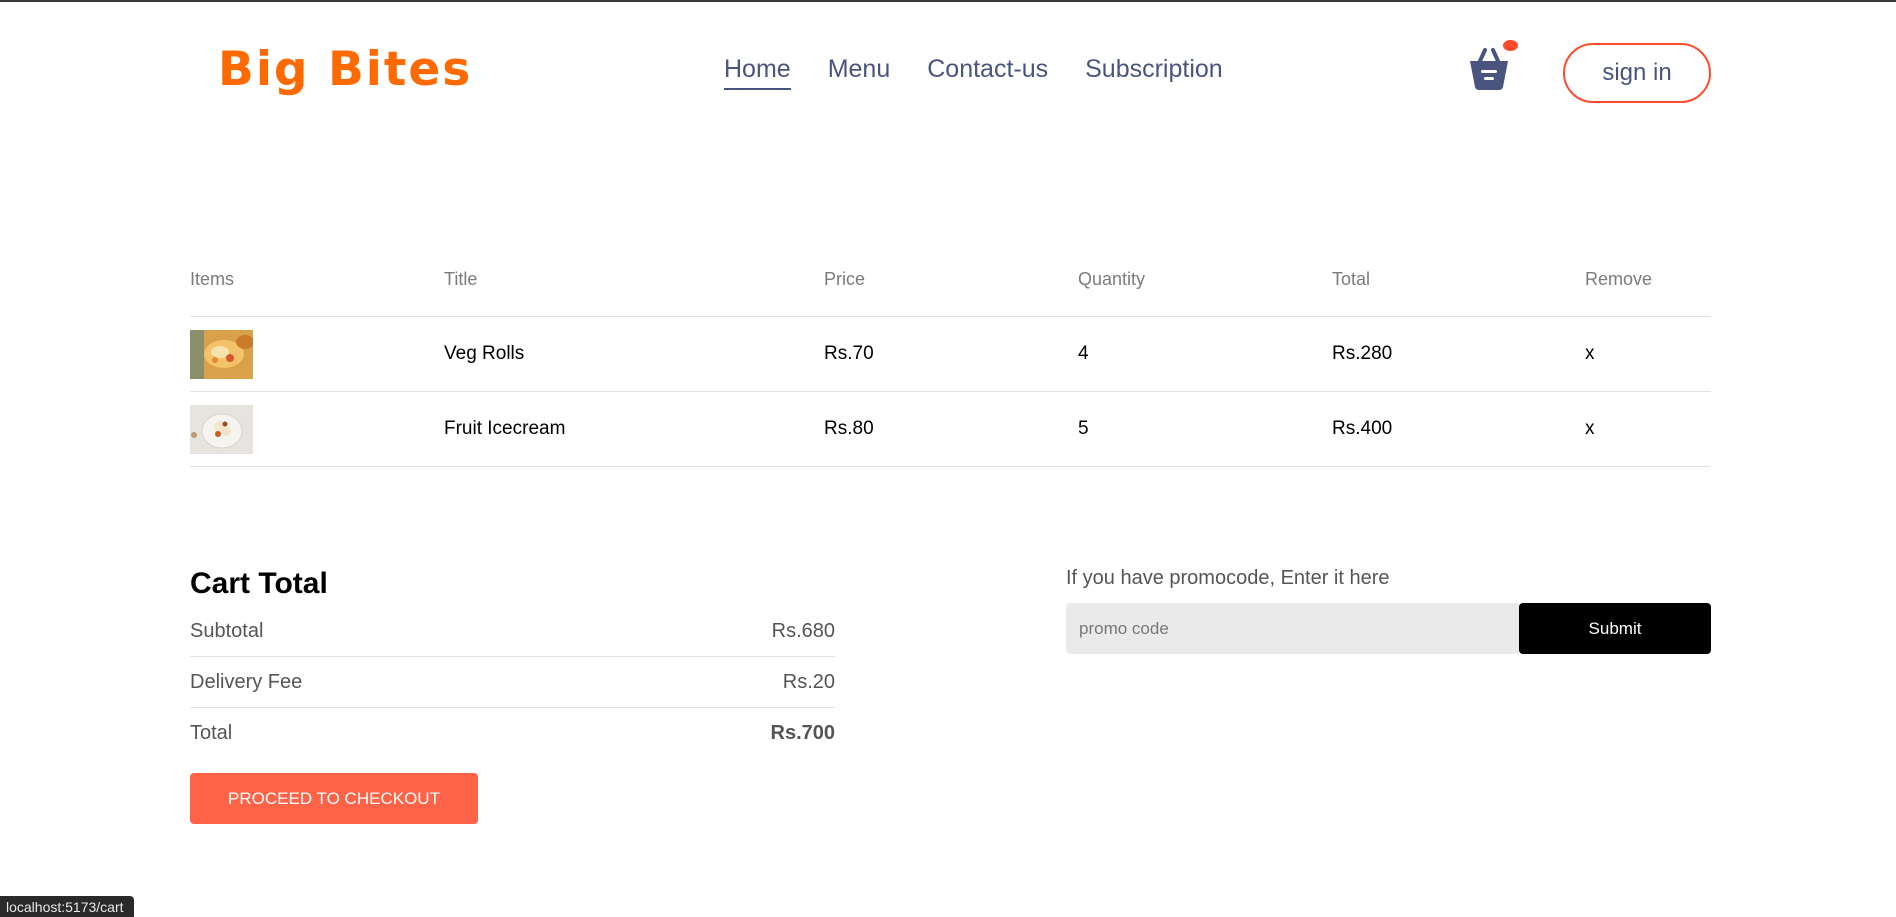  I want to click on table-row: Veg Rolls Rs.70 4 Rs.280 x, so click(950, 354).